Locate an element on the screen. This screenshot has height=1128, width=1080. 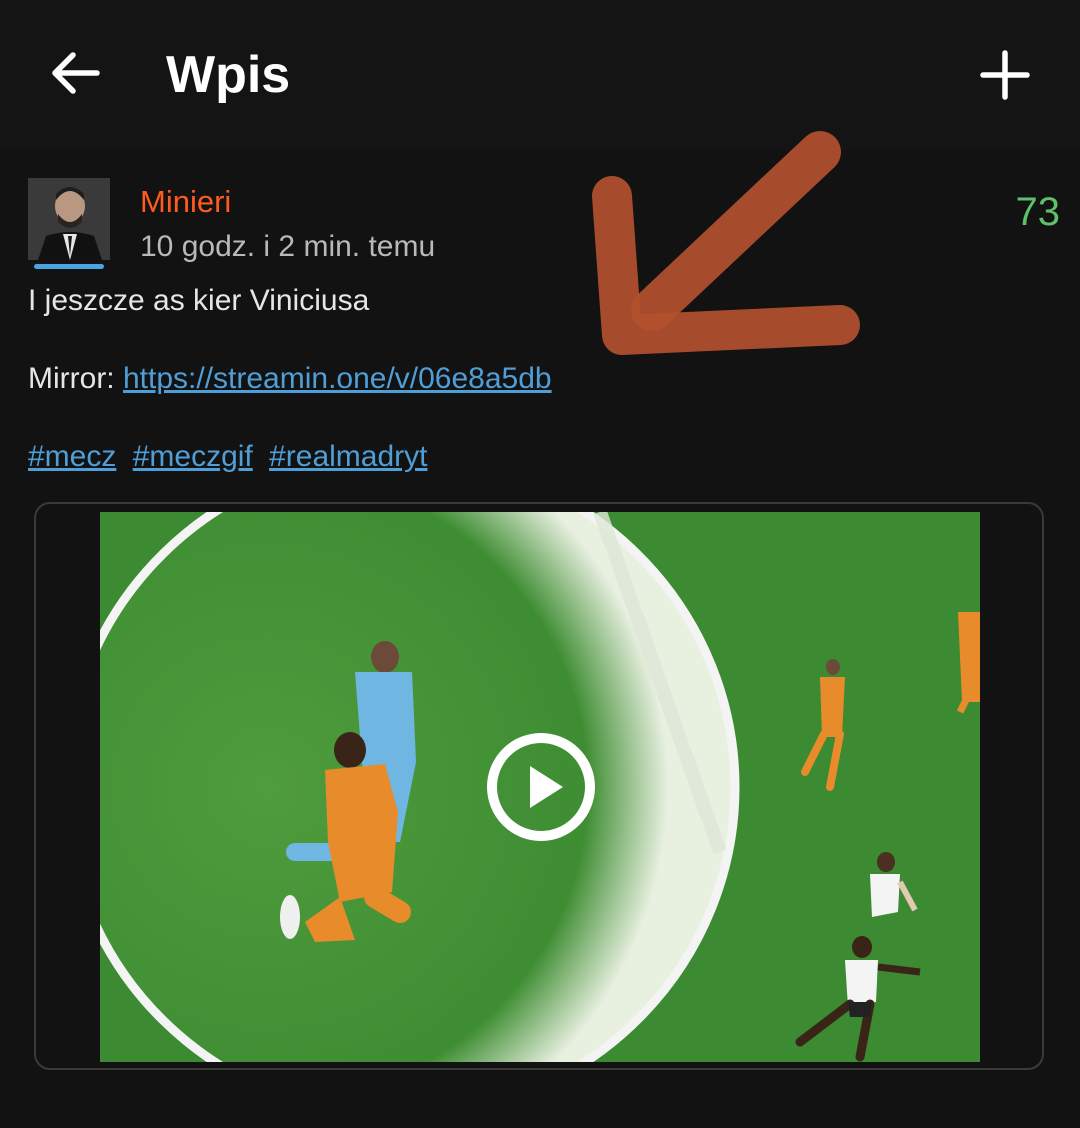
arrow-left-icon is located at coordinates (76, 73).